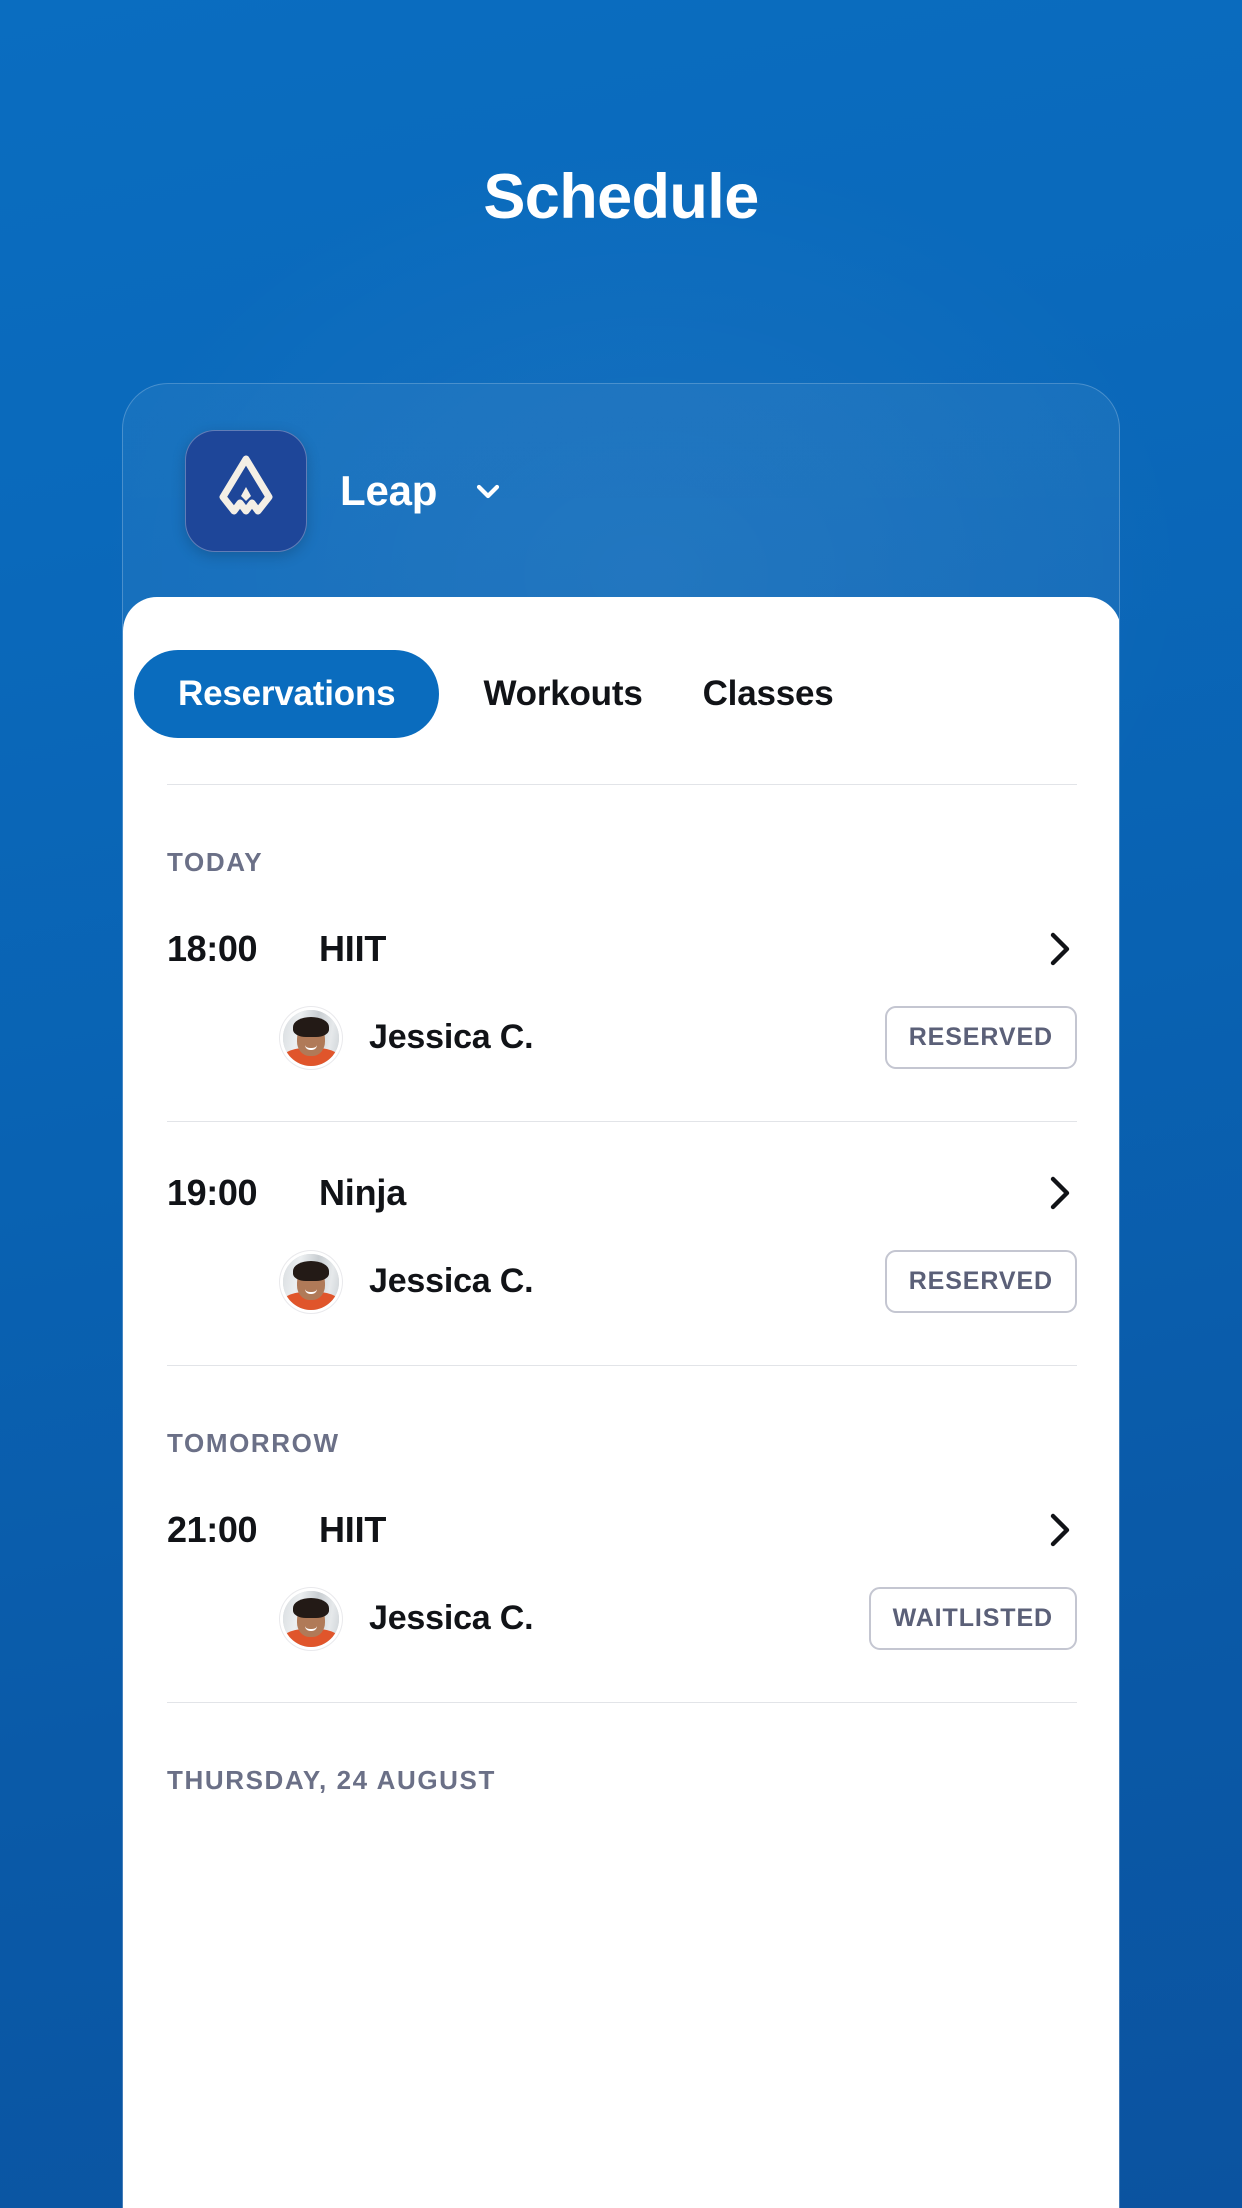 Image resolution: width=1242 pixels, height=2208 pixels. Describe the element at coordinates (212, 1529) in the screenshot. I see `class-time: 21:00` at that location.